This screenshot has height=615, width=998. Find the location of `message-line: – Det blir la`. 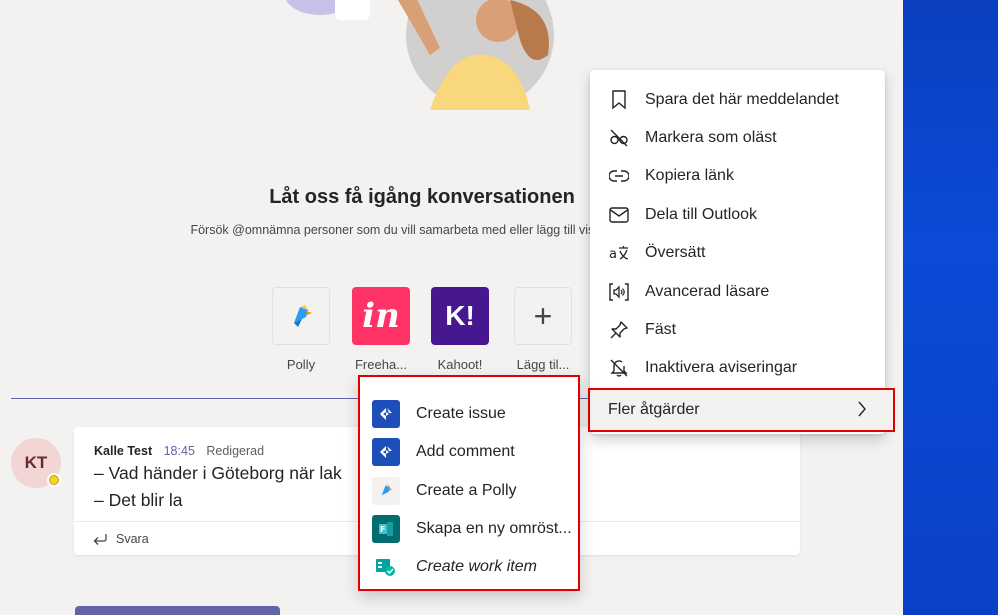

message-line: – Det blir la is located at coordinates (138, 500).